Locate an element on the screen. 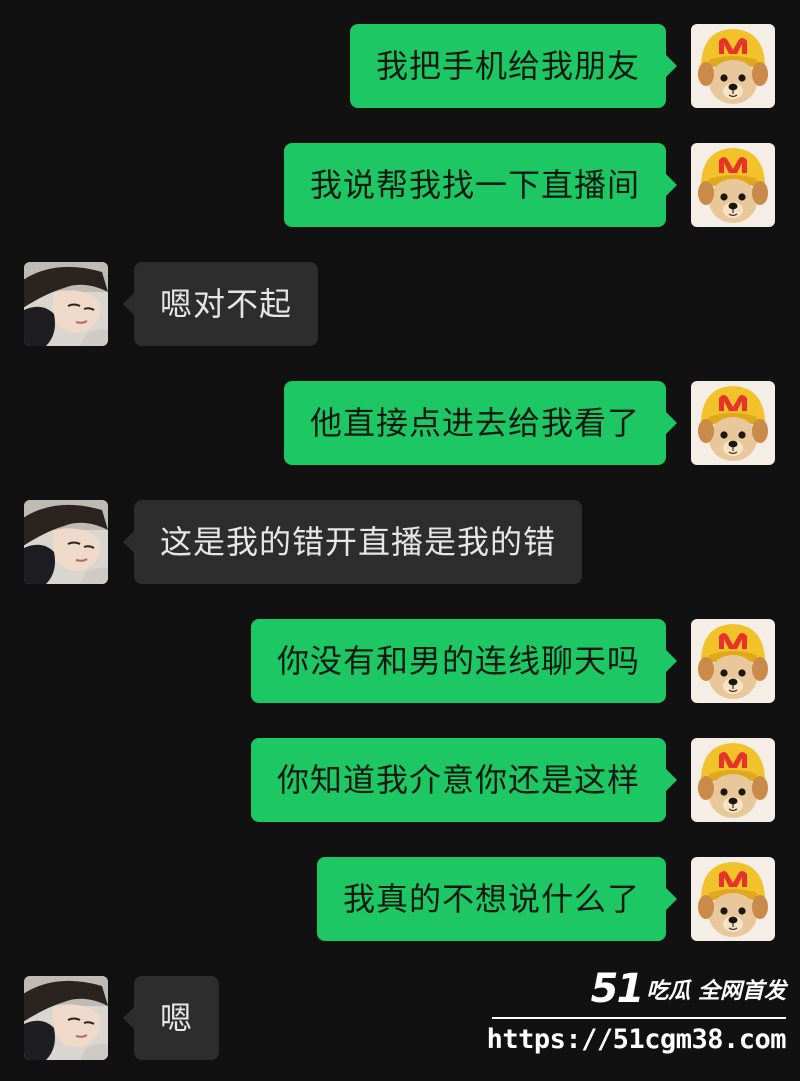 This screenshot has height=1081, width=800. incoming-message-bubble: 嗯 is located at coordinates (171, 1018).